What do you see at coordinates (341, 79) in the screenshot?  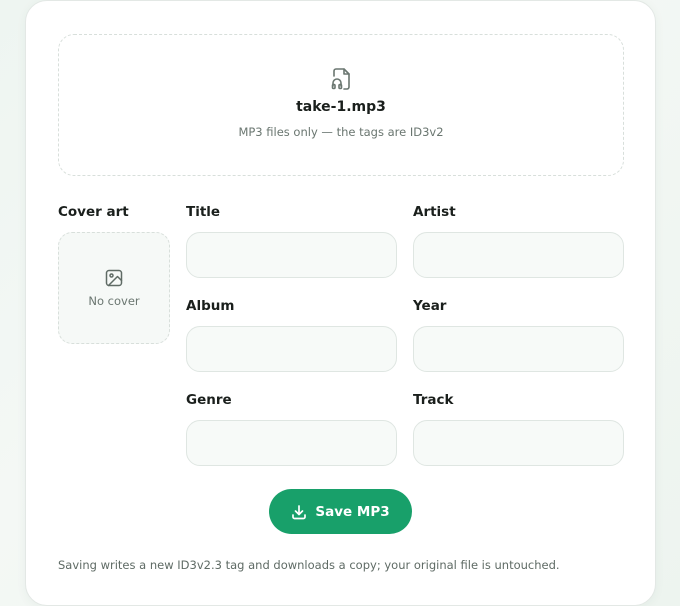 I see `audio-file-icon` at bounding box center [341, 79].